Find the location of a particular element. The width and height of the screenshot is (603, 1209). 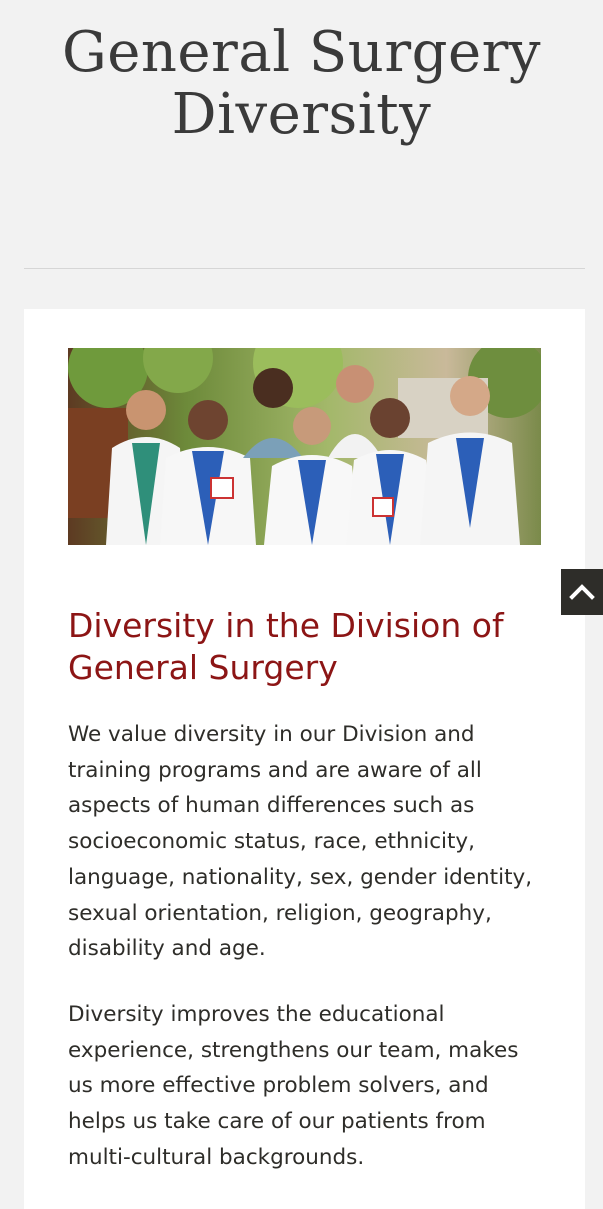

page-title-line-2: Diversity is located at coordinates (301, 114).